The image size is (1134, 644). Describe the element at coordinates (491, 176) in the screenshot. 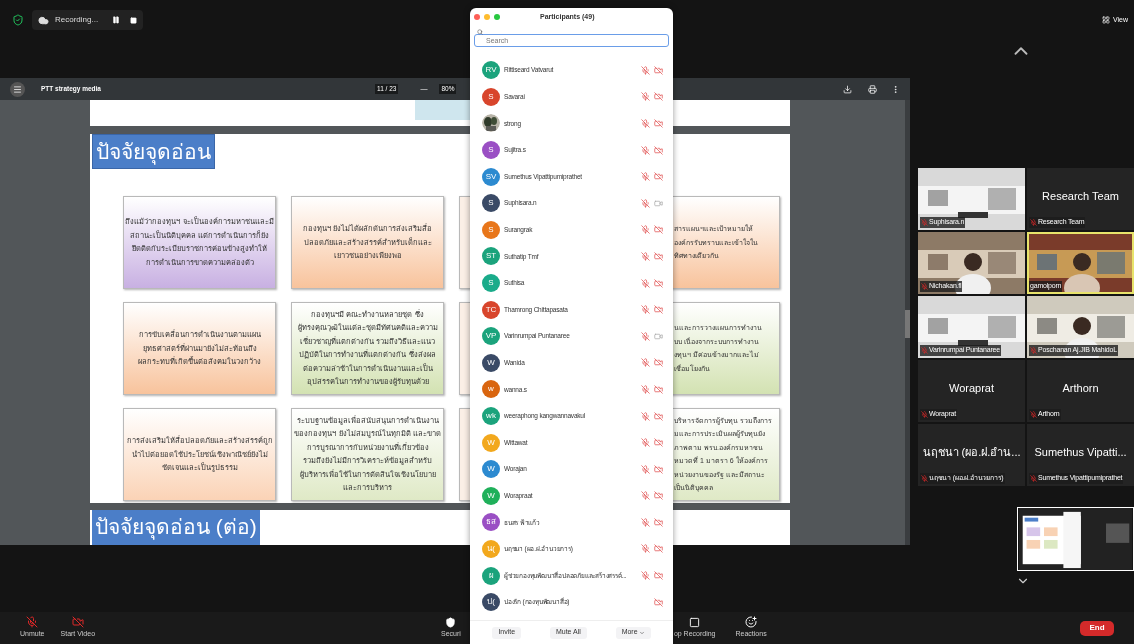

I see `avatar: SV` at that location.